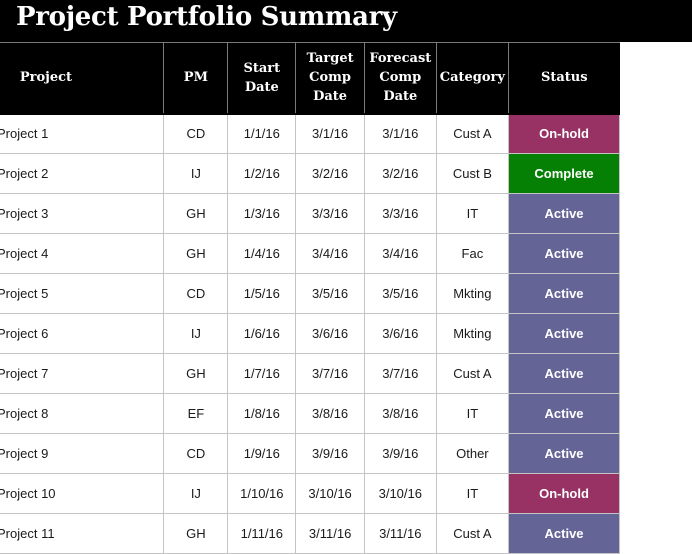 The width and height of the screenshot is (692, 554). Describe the element at coordinates (262, 413) in the screenshot. I see `start-date-cell: 1/8/16` at that location.